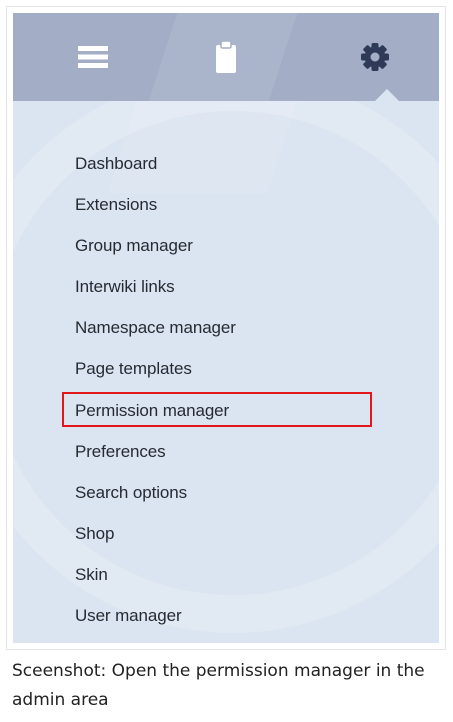  I want to click on tab-admin-settings, so click(375, 57).